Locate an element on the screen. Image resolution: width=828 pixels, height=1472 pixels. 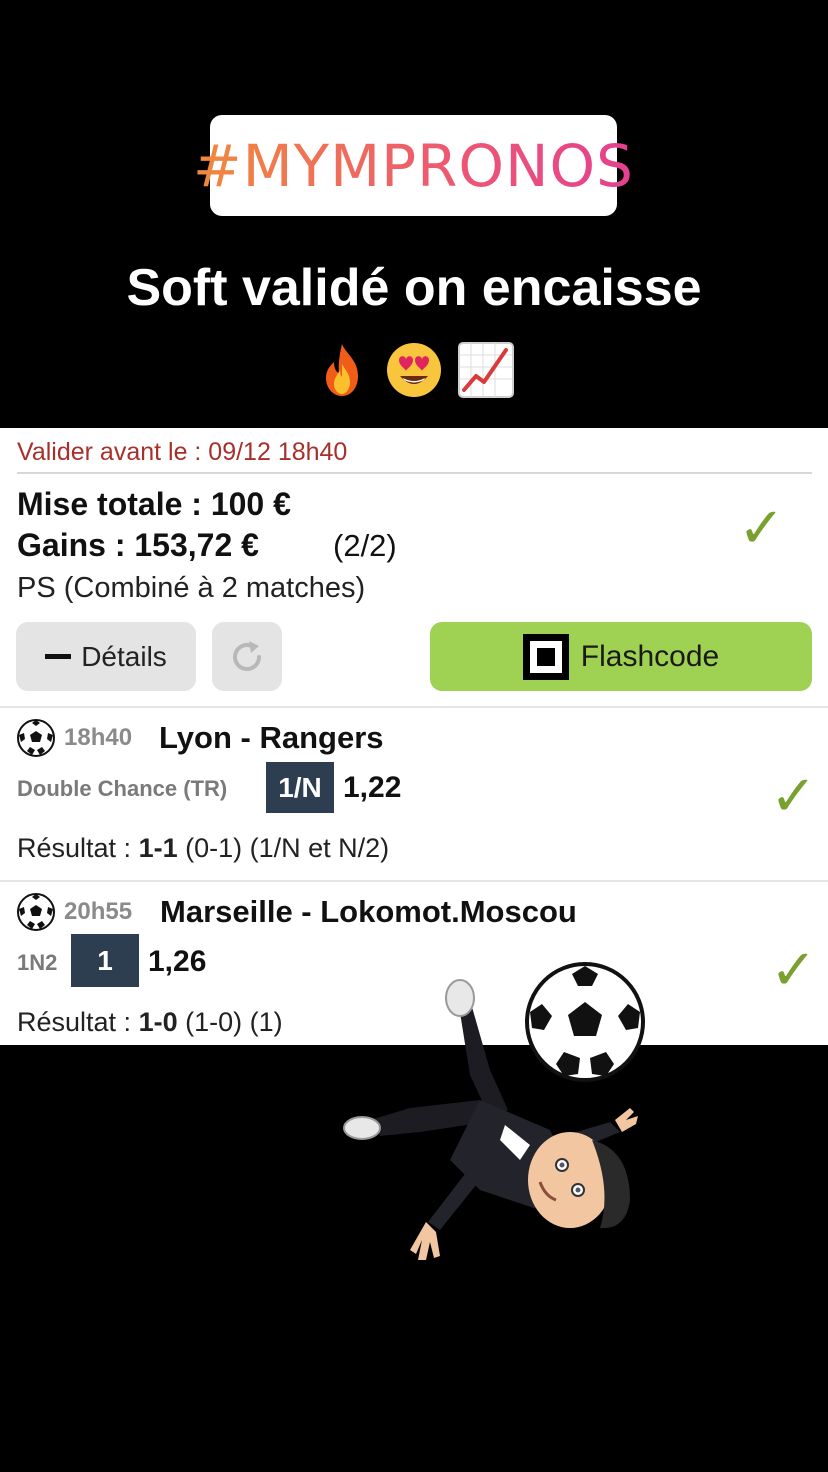
match-result: Résultat : 1-0 (1-0) (1) is located at coordinates (150, 1022).